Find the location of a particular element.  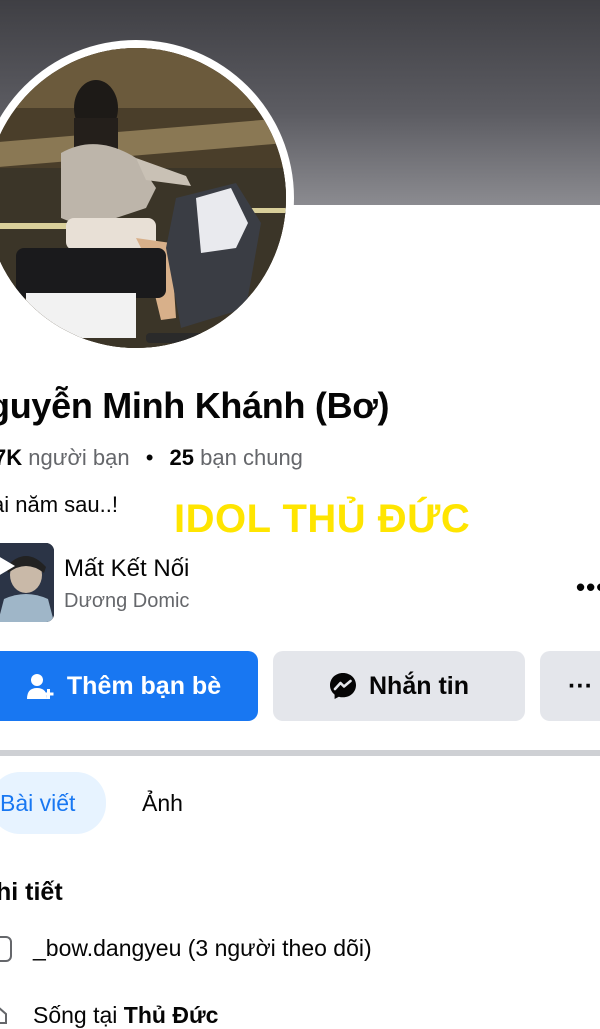

friend-stats: 7K người bạn • 25 bạn chung is located at coordinates (151, 458).